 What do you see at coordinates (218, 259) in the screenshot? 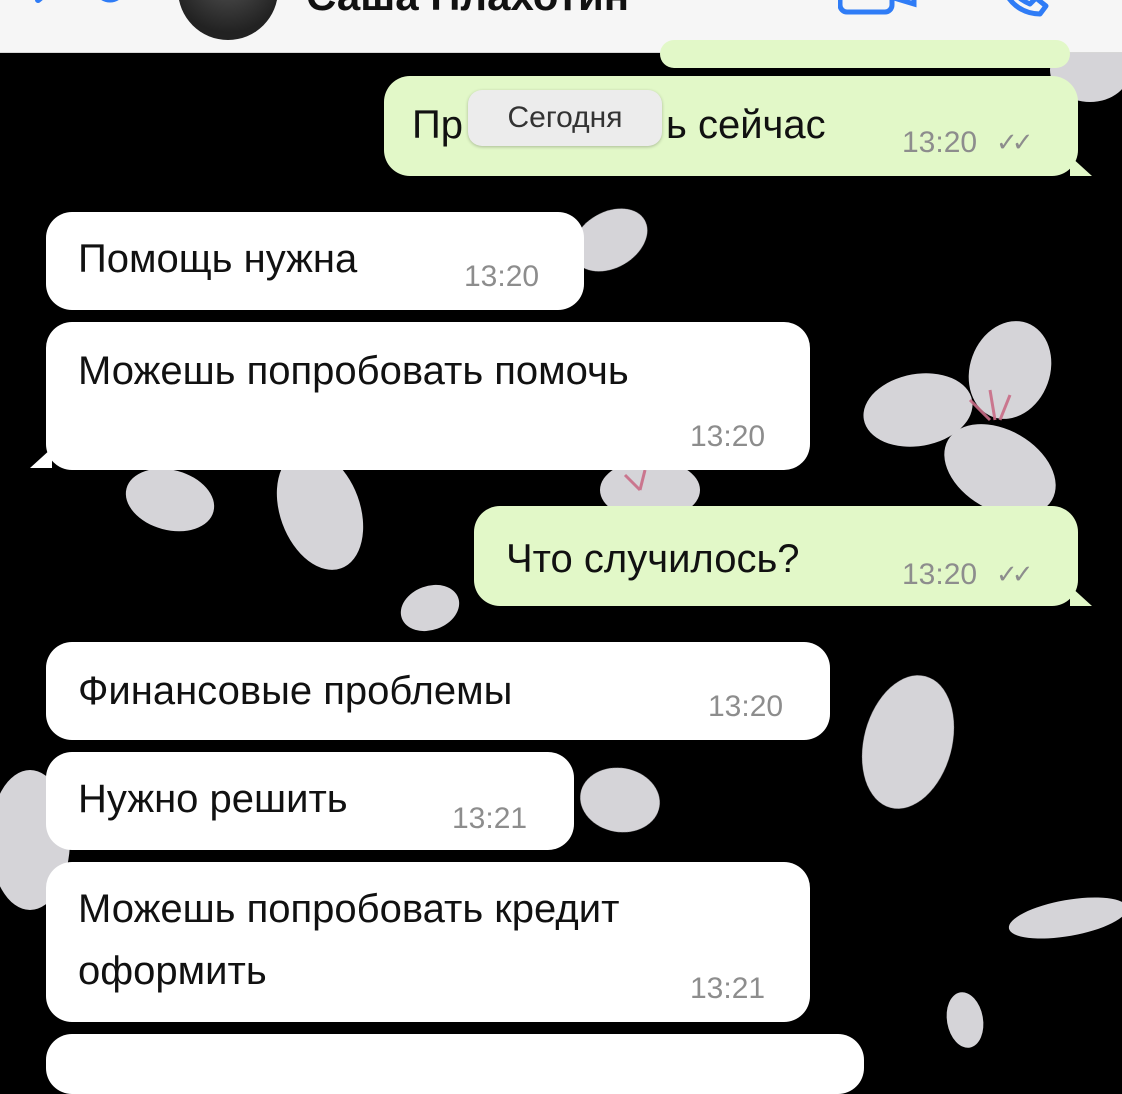
I see `message-text: Помощь нужна` at bounding box center [218, 259].